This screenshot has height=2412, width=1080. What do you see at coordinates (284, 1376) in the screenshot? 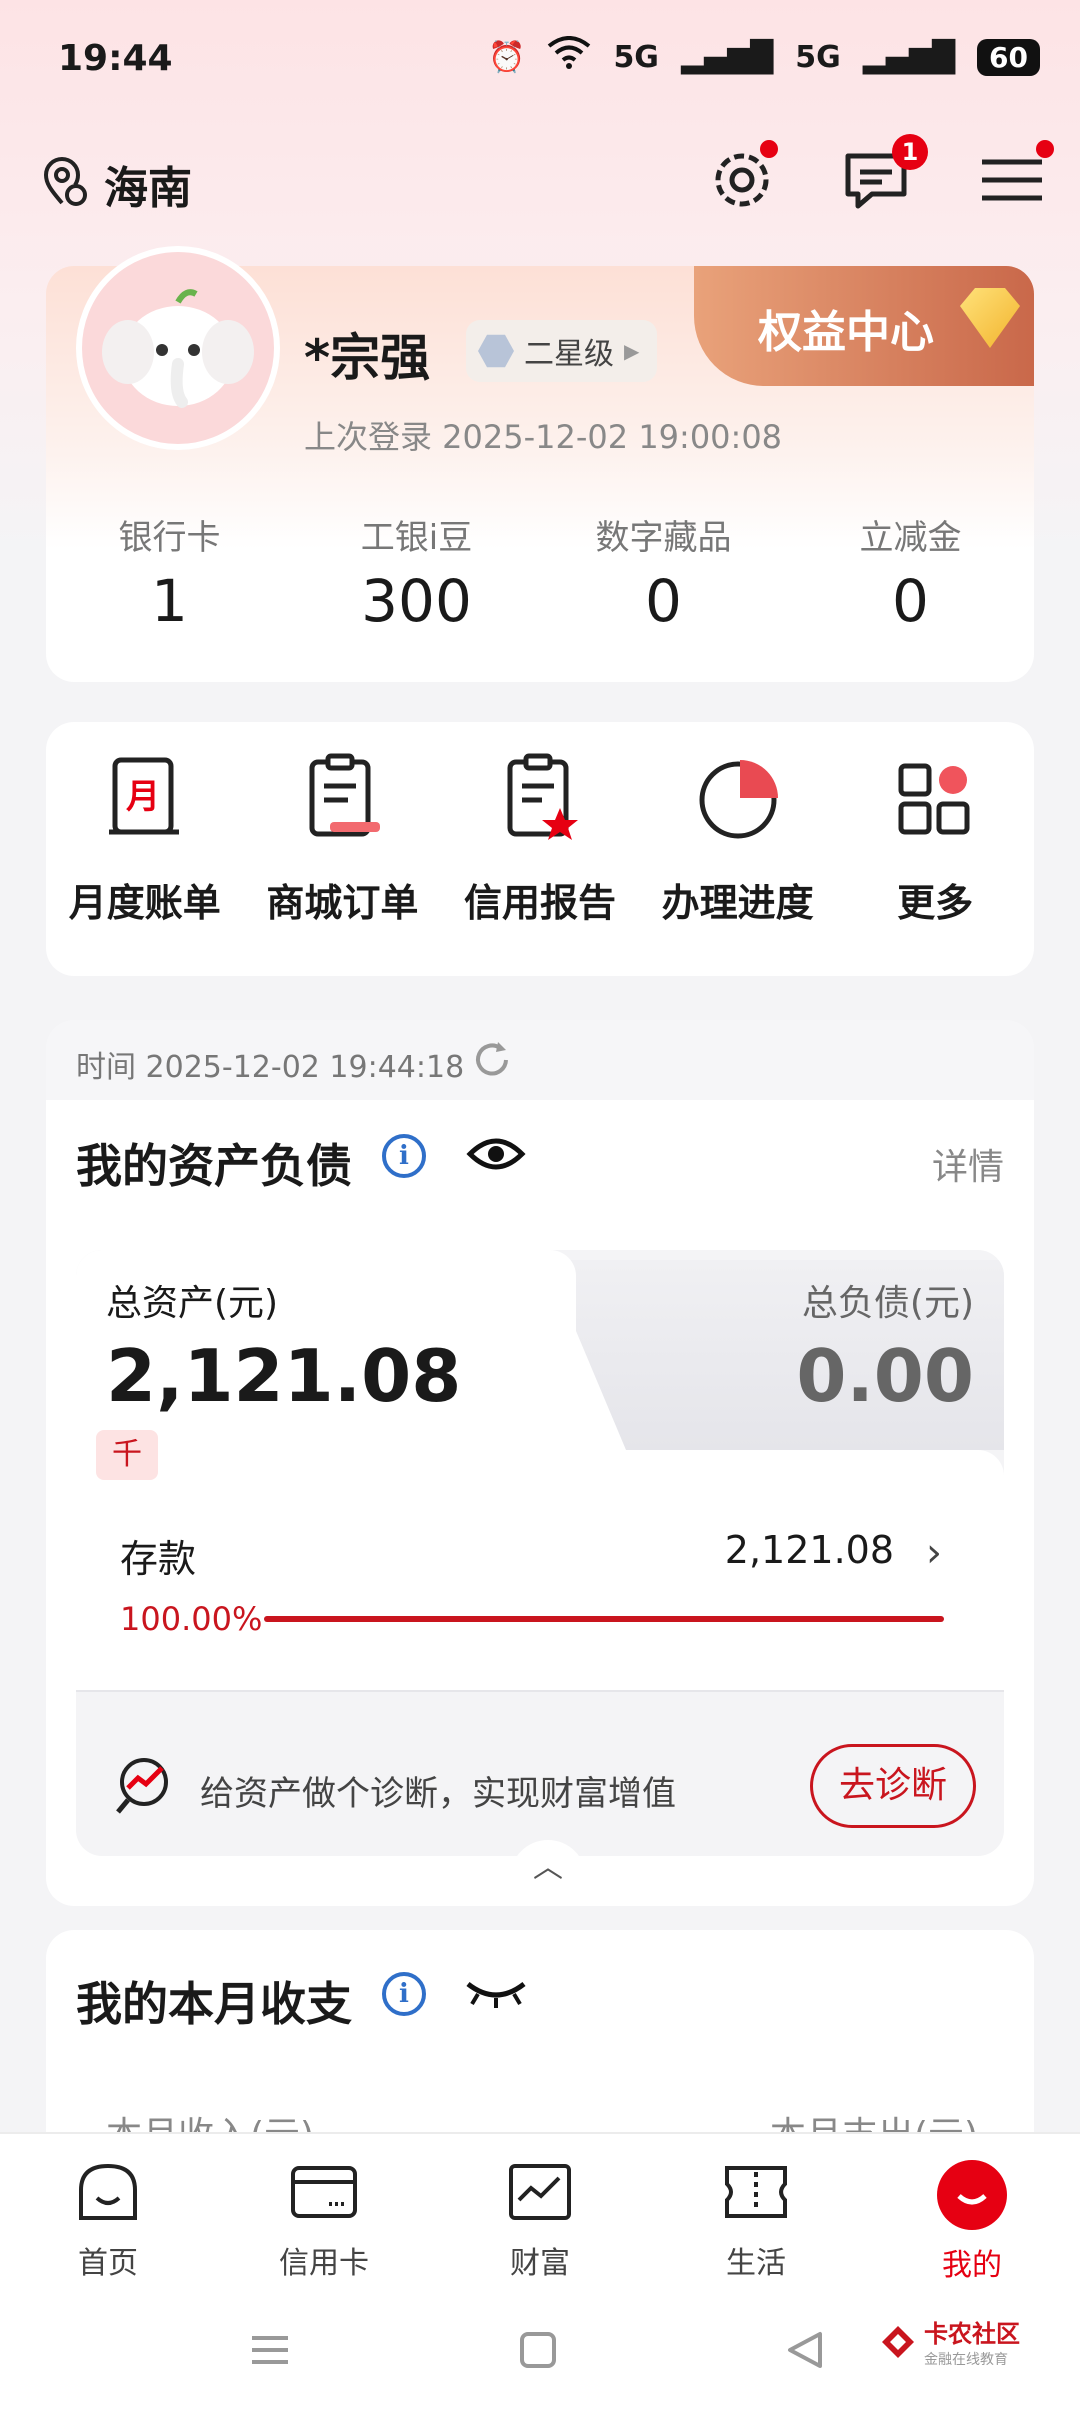
I see `total-assets-value: 2,121.08` at bounding box center [284, 1376].